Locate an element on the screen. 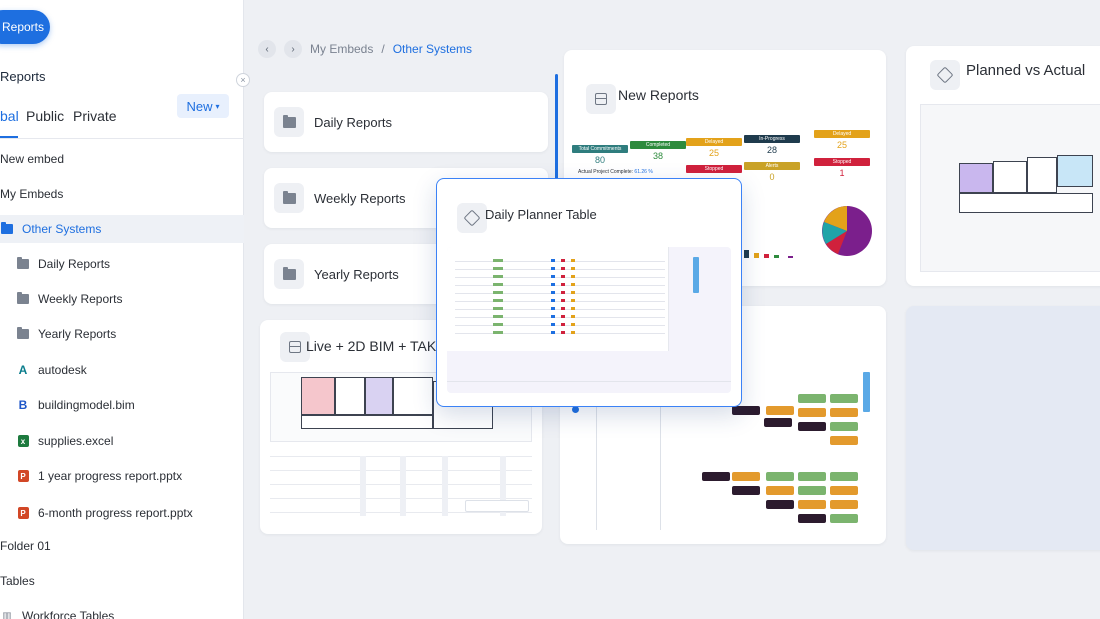 Image resolution: width=1100 pixels, height=619 pixels. sidebar-item-my-embeds: My Embeds is located at coordinates (122, 194).